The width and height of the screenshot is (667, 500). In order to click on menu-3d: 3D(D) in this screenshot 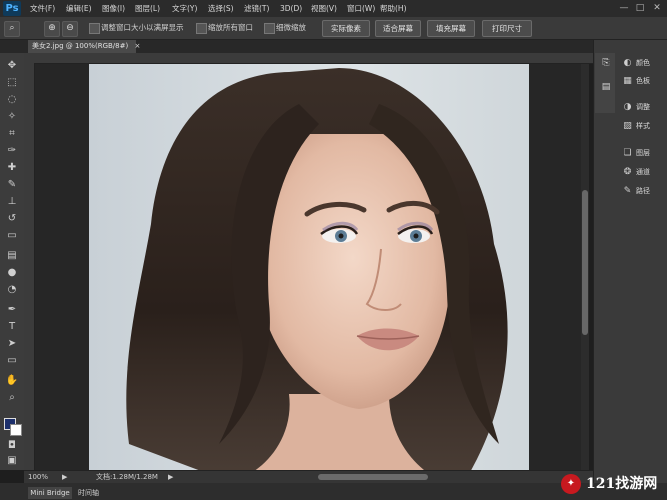, I will do `click(291, 8)`.